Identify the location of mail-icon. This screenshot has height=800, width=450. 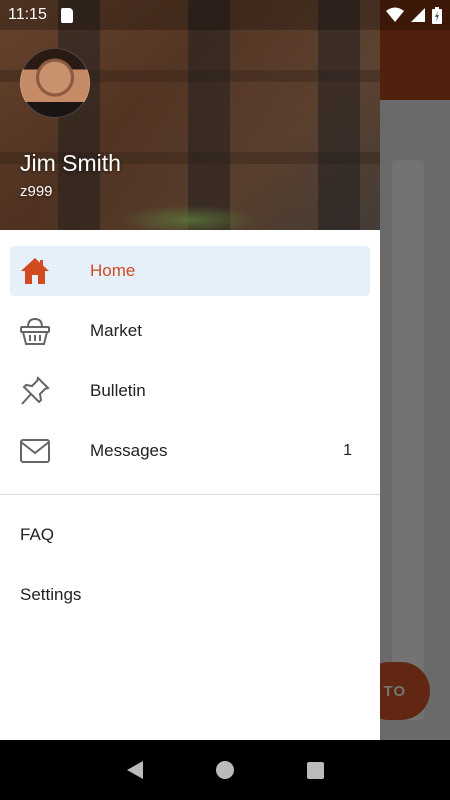
(35, 451).